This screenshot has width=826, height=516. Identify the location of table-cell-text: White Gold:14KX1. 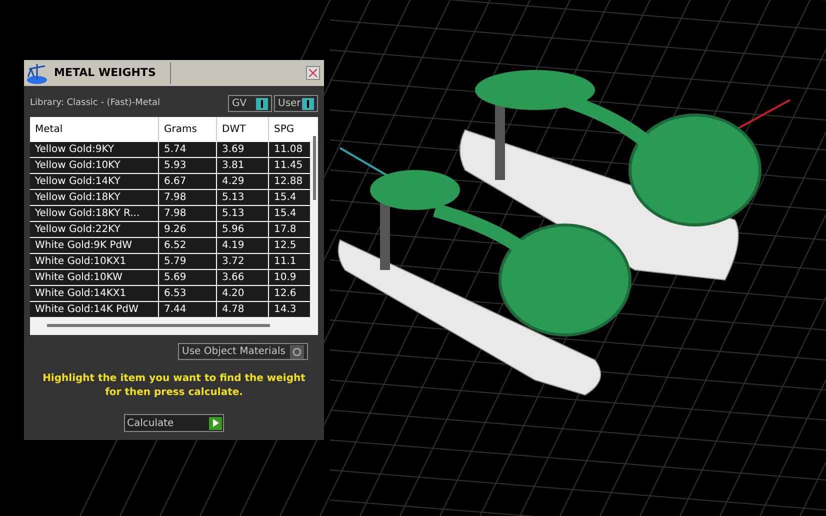
(81, 294).